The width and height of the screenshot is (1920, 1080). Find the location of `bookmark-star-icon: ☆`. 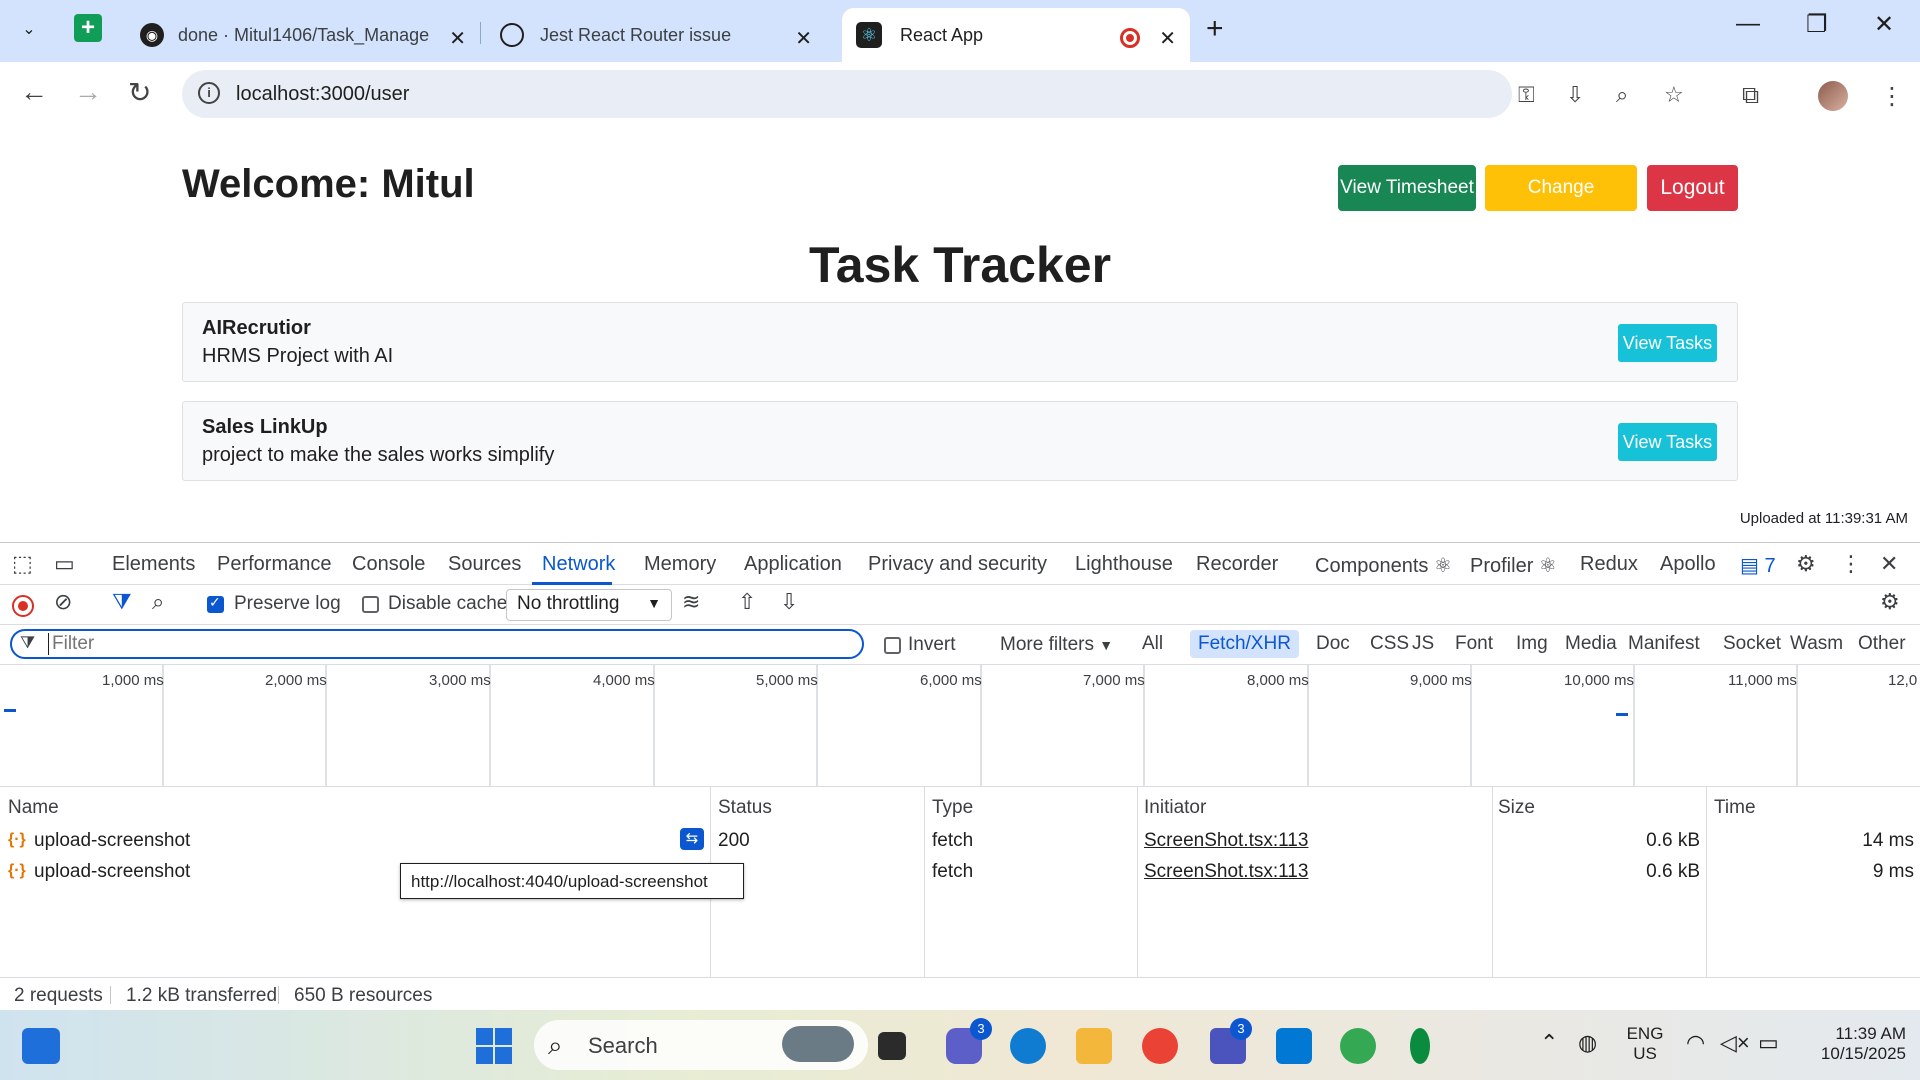

bookmark-star-icon: ☆ is located at coordinates (1674, 95).